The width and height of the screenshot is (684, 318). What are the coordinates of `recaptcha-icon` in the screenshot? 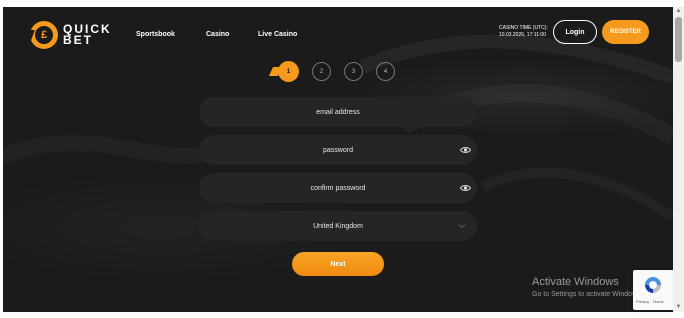 It's located at (653, 285).